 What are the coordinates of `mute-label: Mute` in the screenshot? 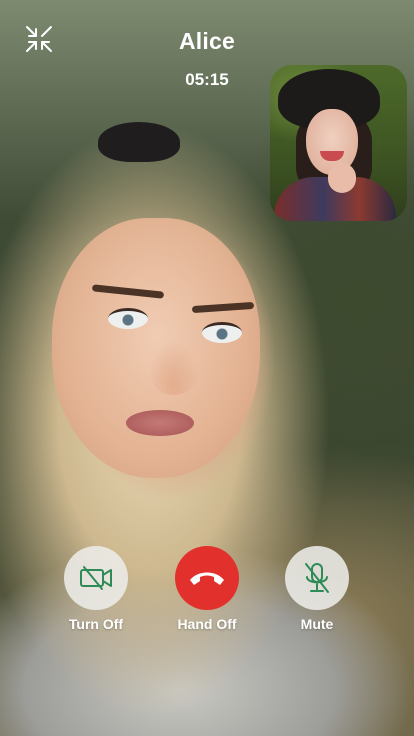 It's located at (317, 624).